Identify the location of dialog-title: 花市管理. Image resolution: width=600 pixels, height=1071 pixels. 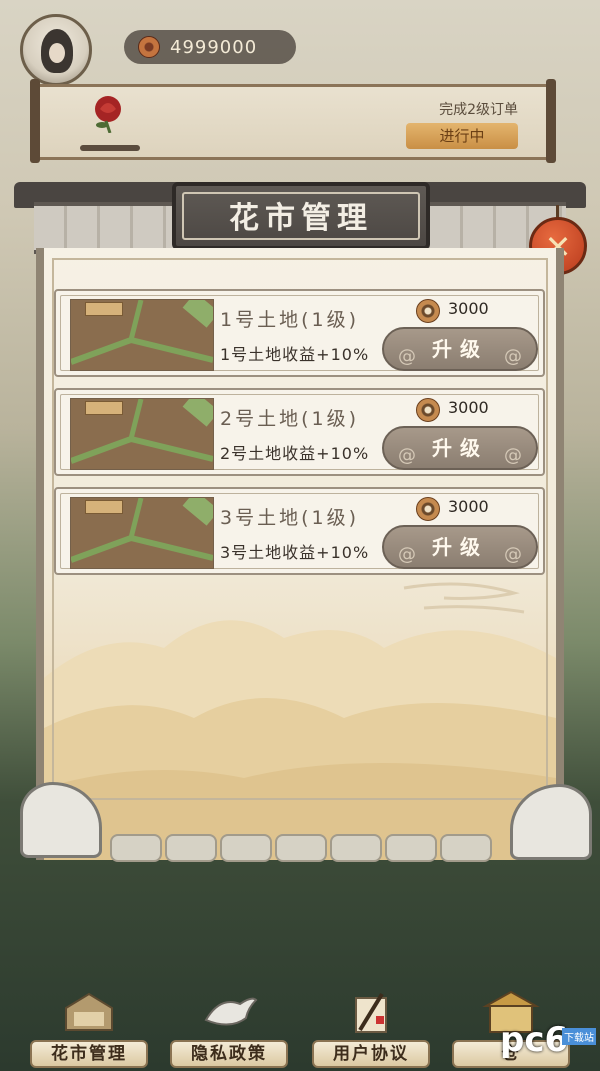
(301, 216).